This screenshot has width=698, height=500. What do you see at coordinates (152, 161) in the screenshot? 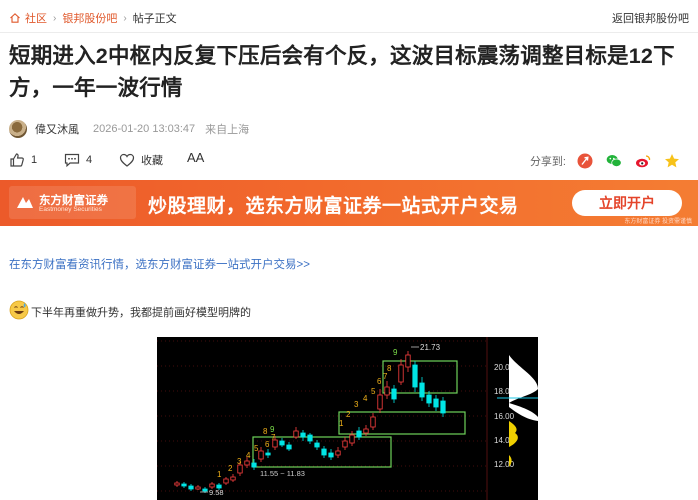
I see `favorite-label: 收藏` at bounding box center [152, 161].